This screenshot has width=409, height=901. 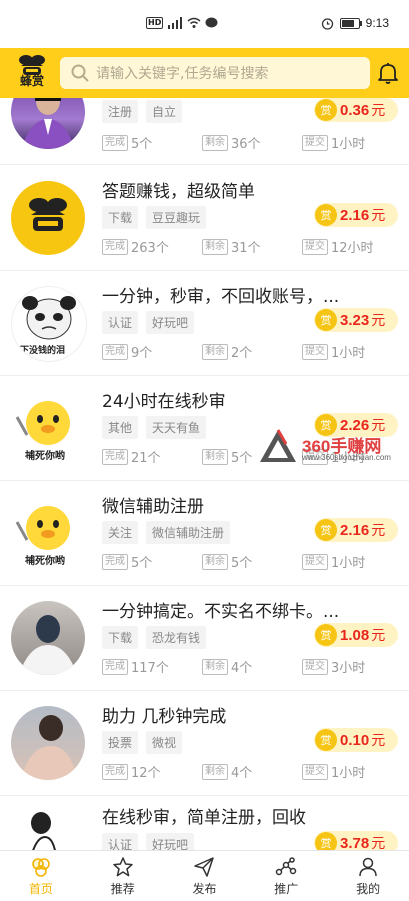 What do you see at coordinates (155, 23) in the screenshot?
I see `hd-icon: HD` at bounding box center [155, 23].